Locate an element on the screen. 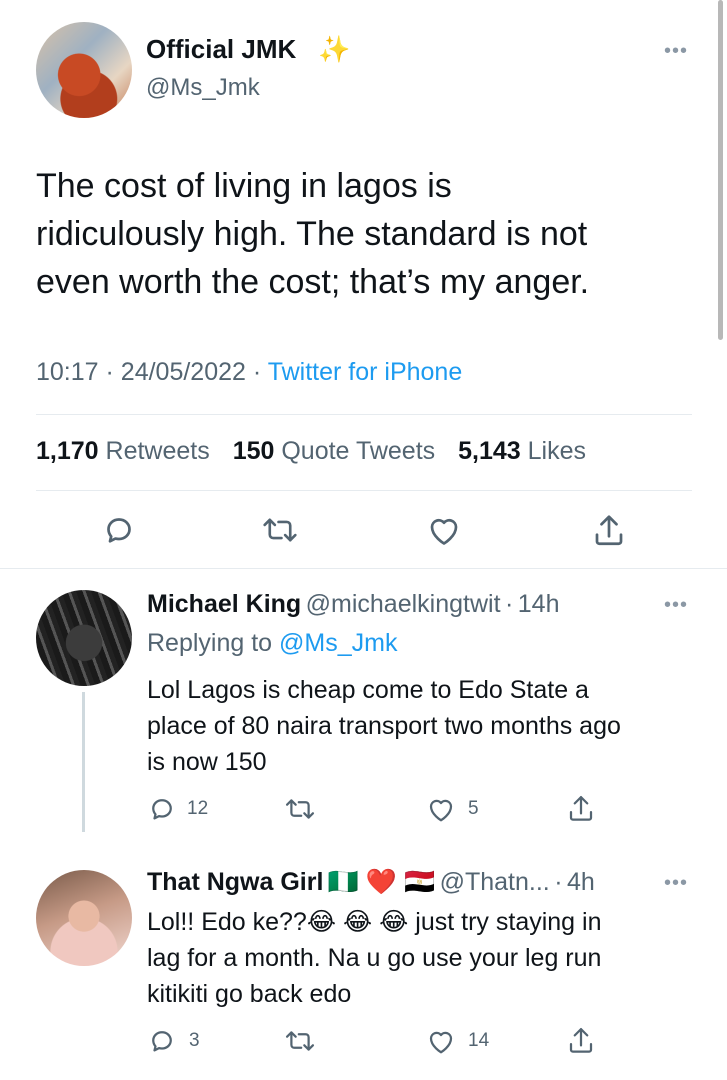 This screenshot has width=727, height=1080. reply-header: Michael King @michaelkingtwit · 14h is located at coordinates (353, 604).